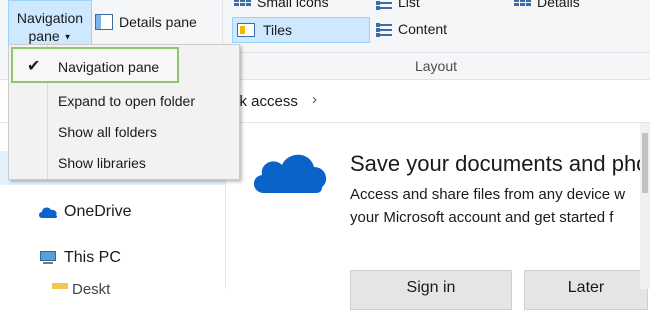  Describe the element at coordinates (436, 65) in the screenshot. I see `layout-group-label: Layout` at that location.